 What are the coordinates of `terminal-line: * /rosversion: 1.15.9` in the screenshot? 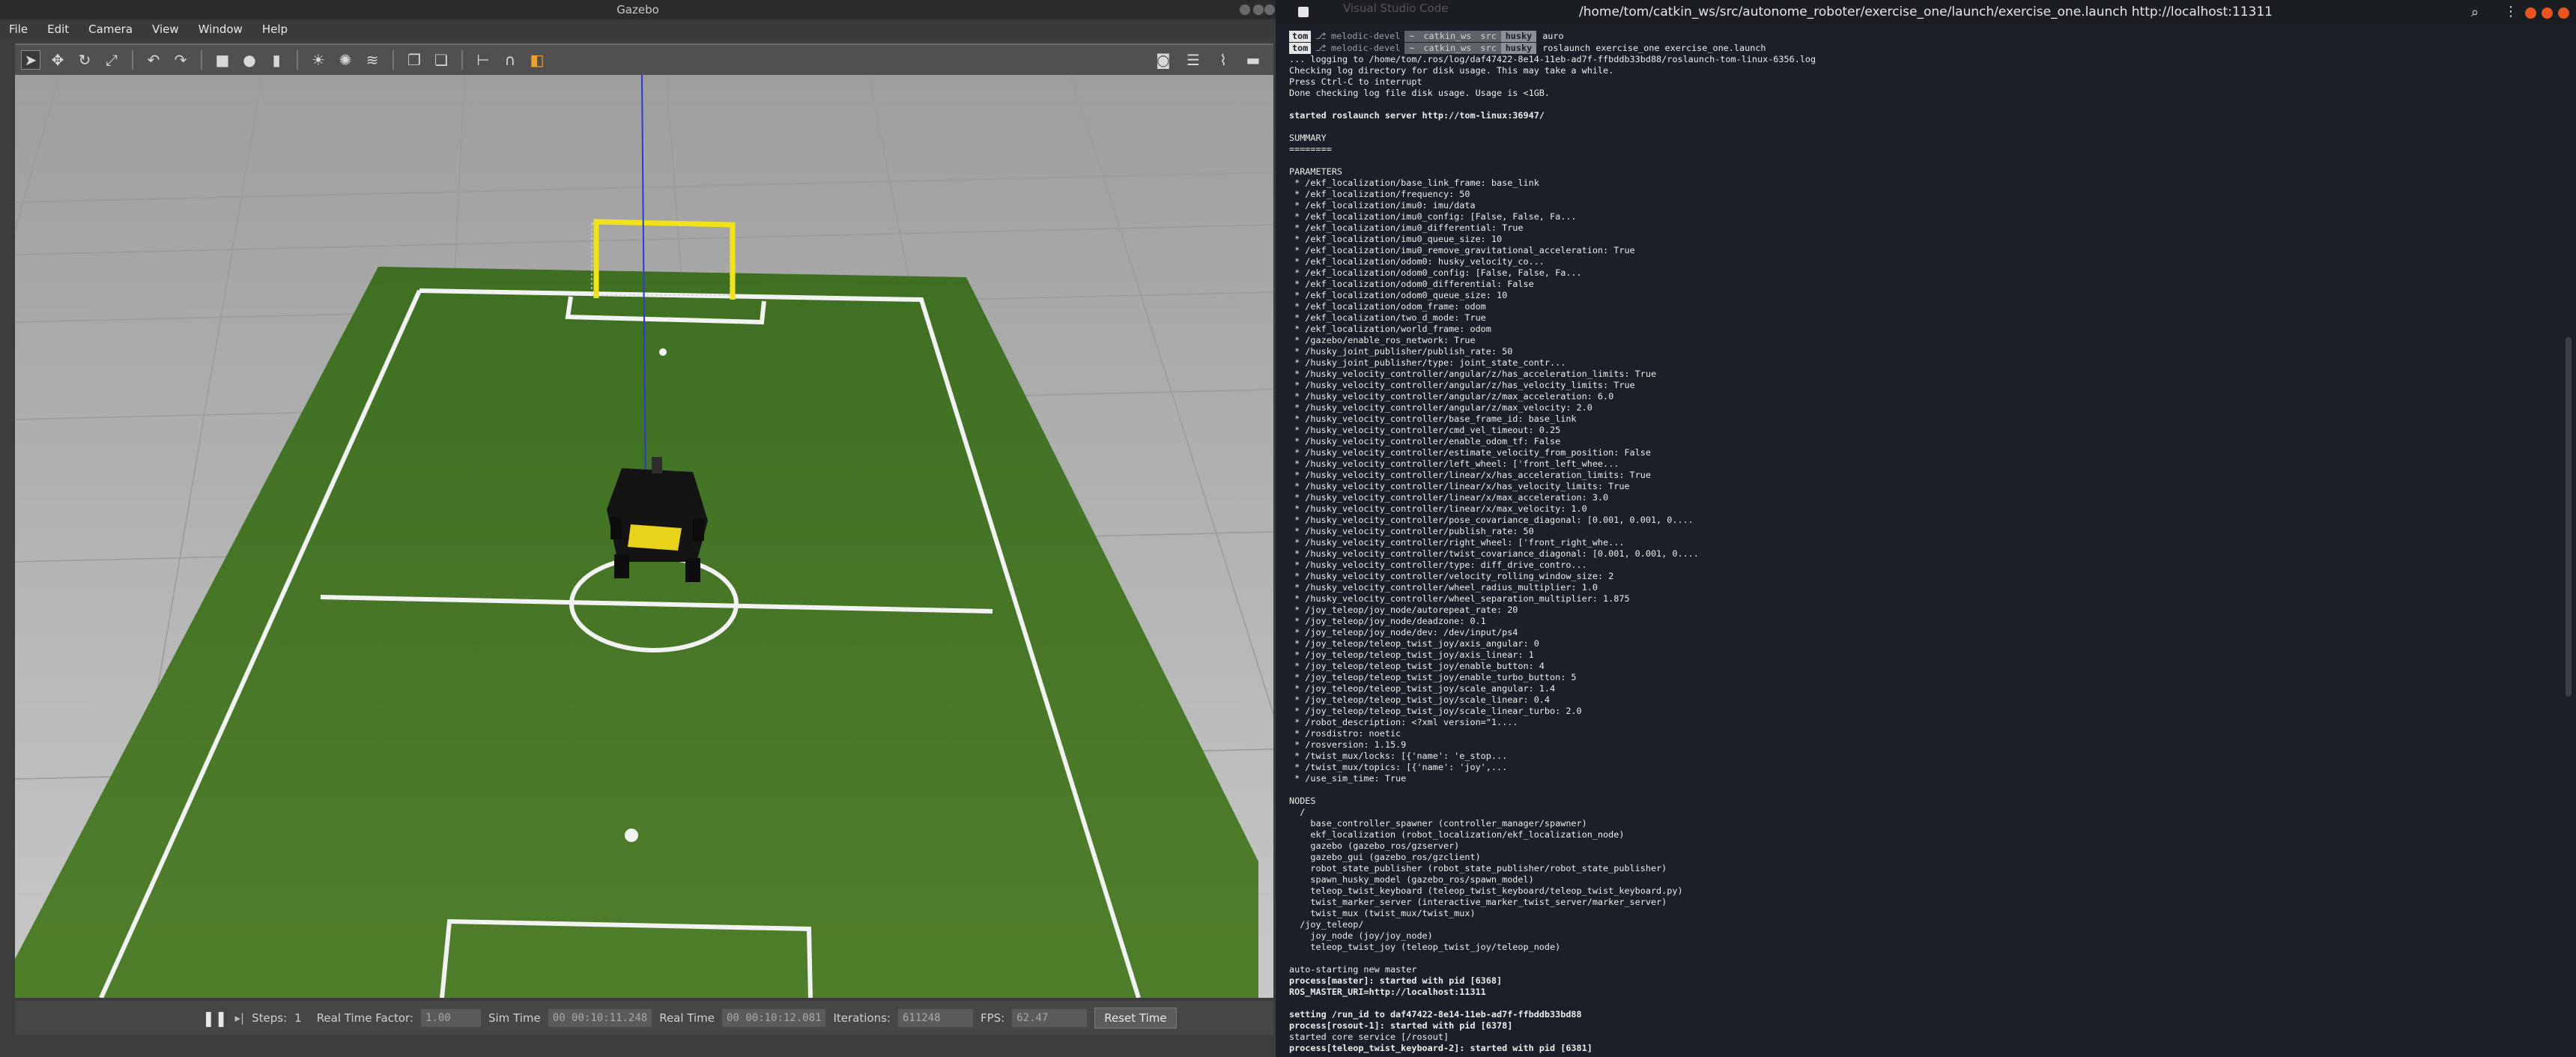 It's located at (1348, 744).